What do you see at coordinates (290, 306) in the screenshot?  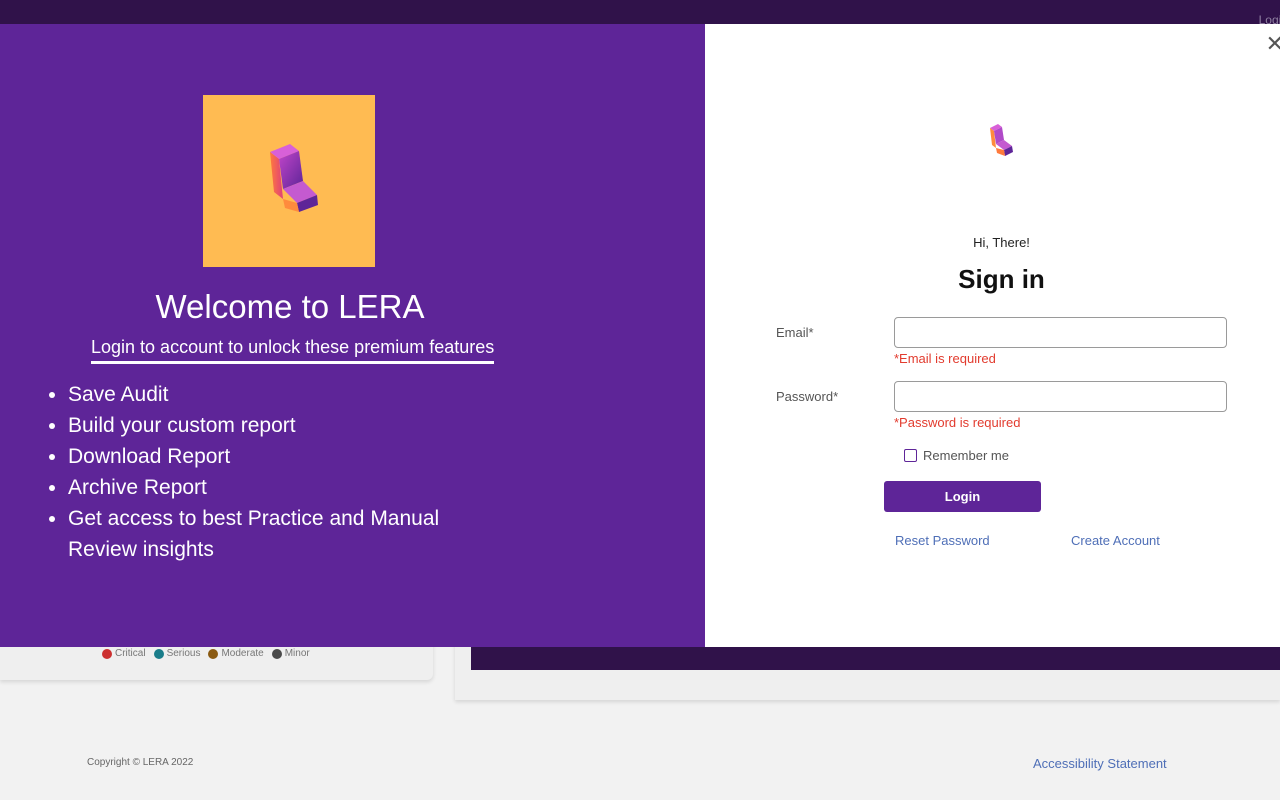 I see `welcome-title: Welcome to LERA` at bounding box center [290, 306].